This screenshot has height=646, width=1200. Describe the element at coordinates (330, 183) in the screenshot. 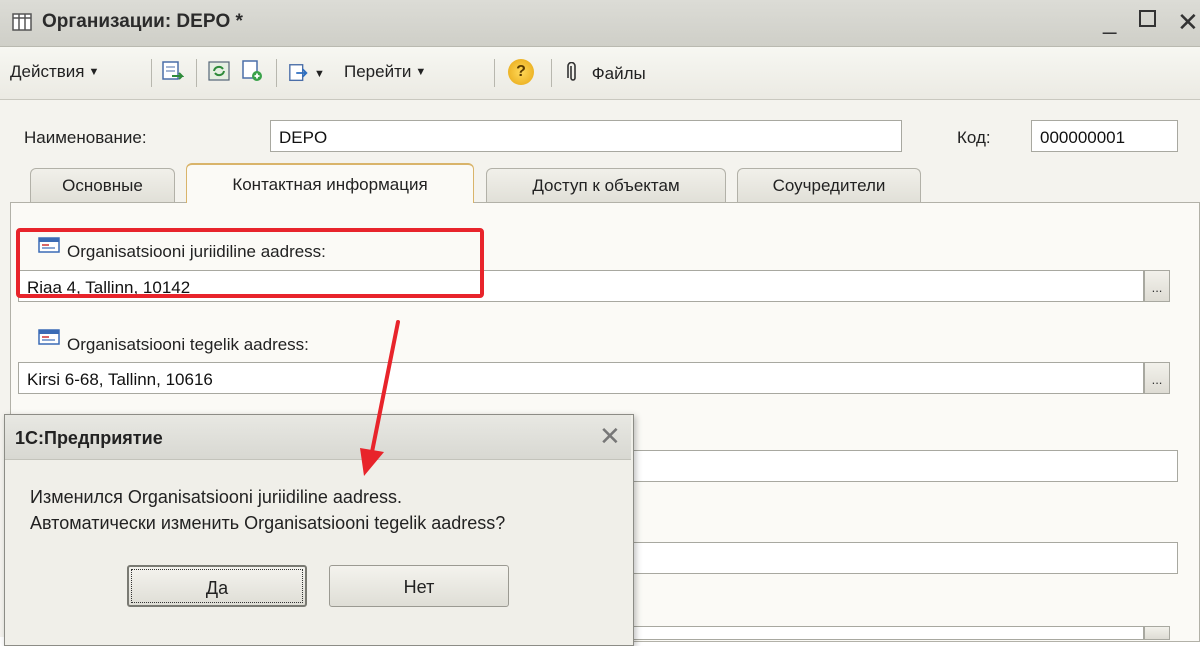

I see `tab-contact-info: Контактная информация` at that location.